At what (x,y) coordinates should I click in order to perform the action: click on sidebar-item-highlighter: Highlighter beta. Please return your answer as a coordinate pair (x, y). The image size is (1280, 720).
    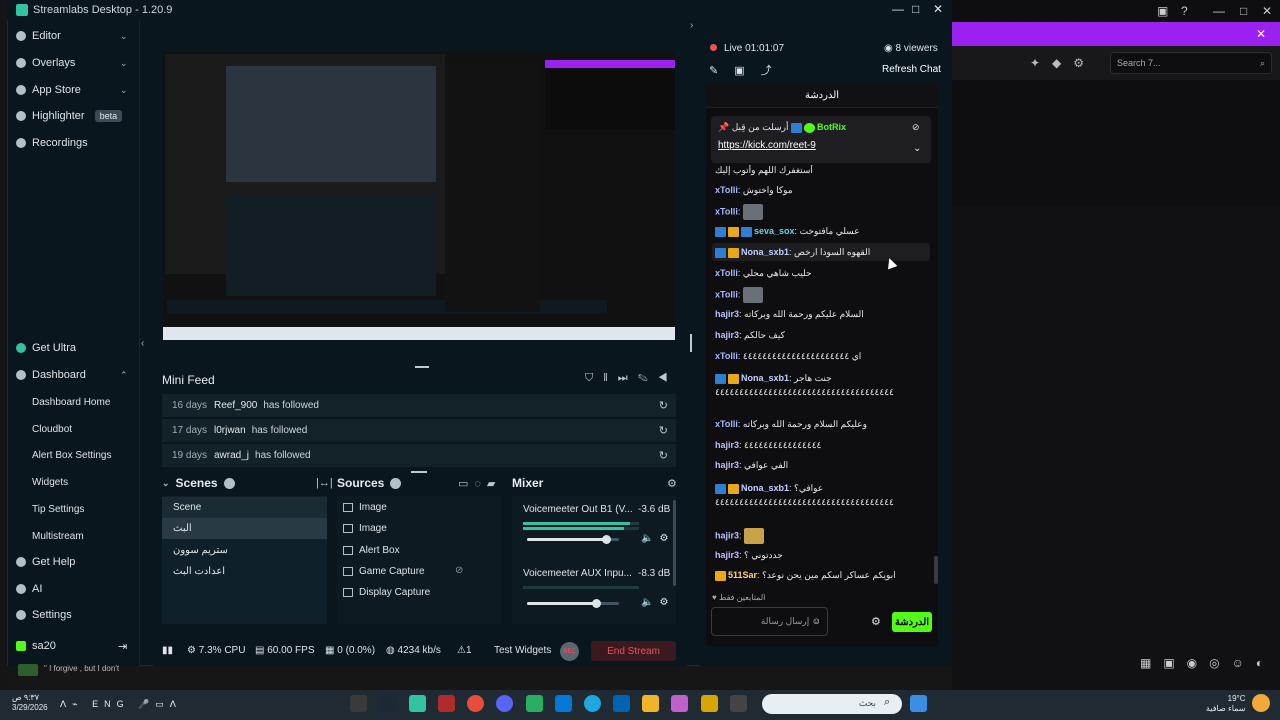
    Looking at the image, I should click on (69, 116).